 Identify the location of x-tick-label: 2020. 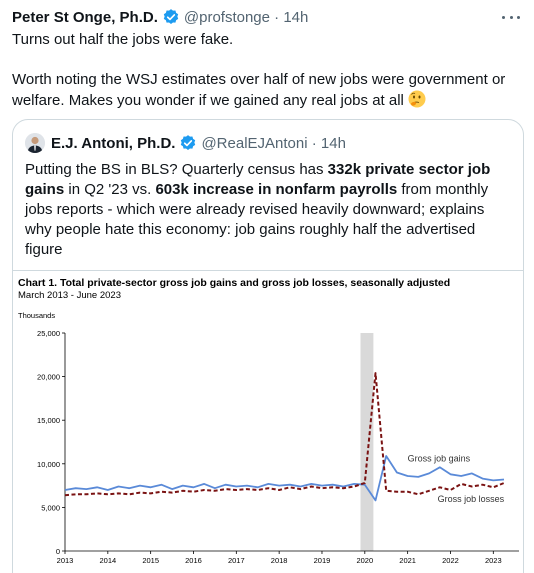
(364, 560).